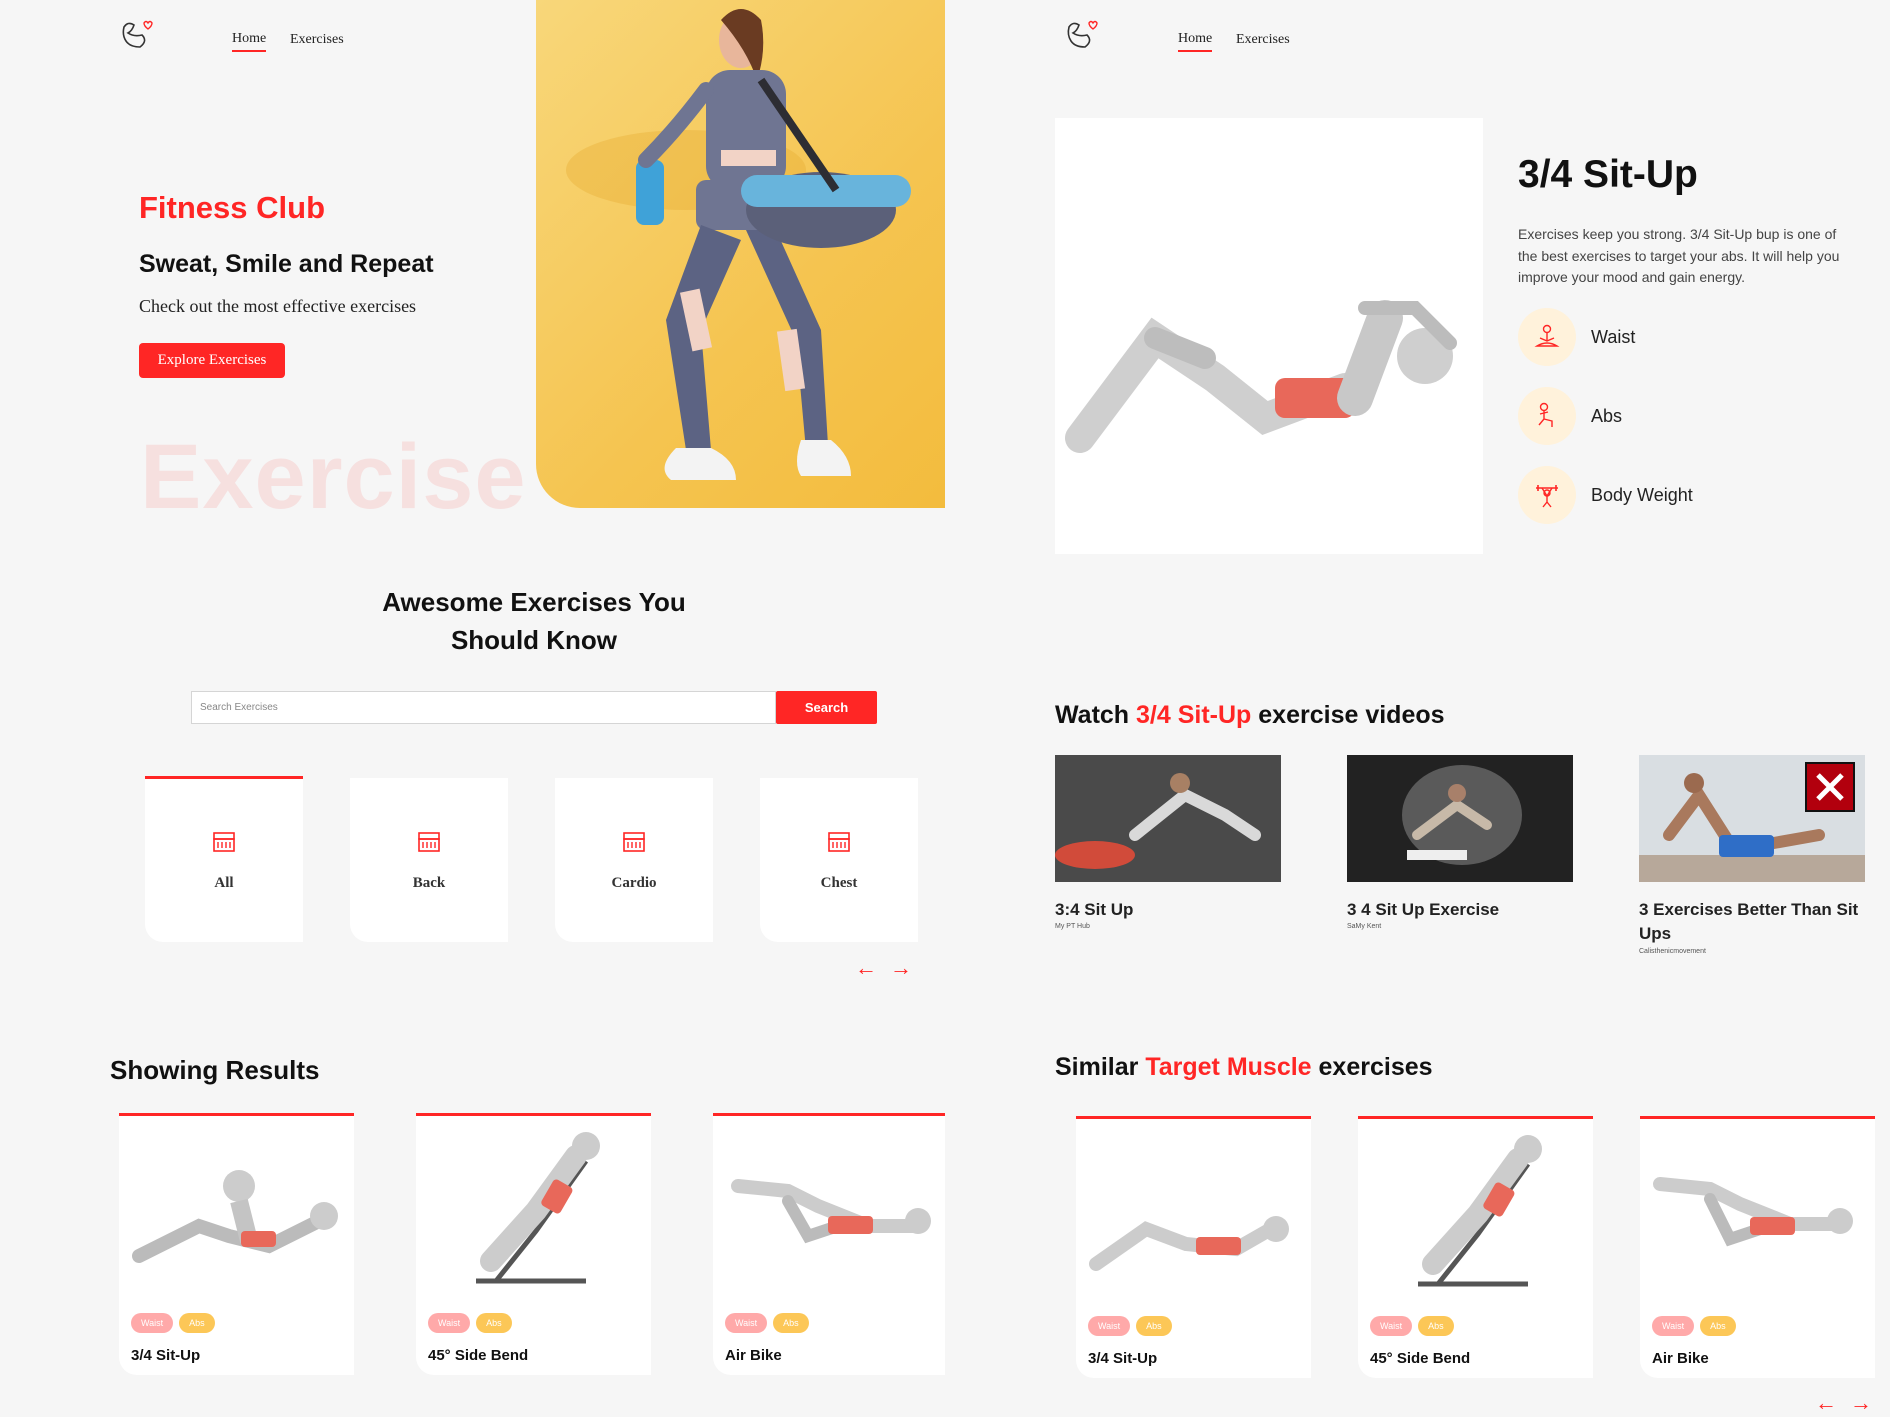 The width and height of the screenshot is (1890, 1417). What do you see at coordinates (634, 882) in the screenshot?
I see `category-label: Cardio` at bounding box center [634, 882].